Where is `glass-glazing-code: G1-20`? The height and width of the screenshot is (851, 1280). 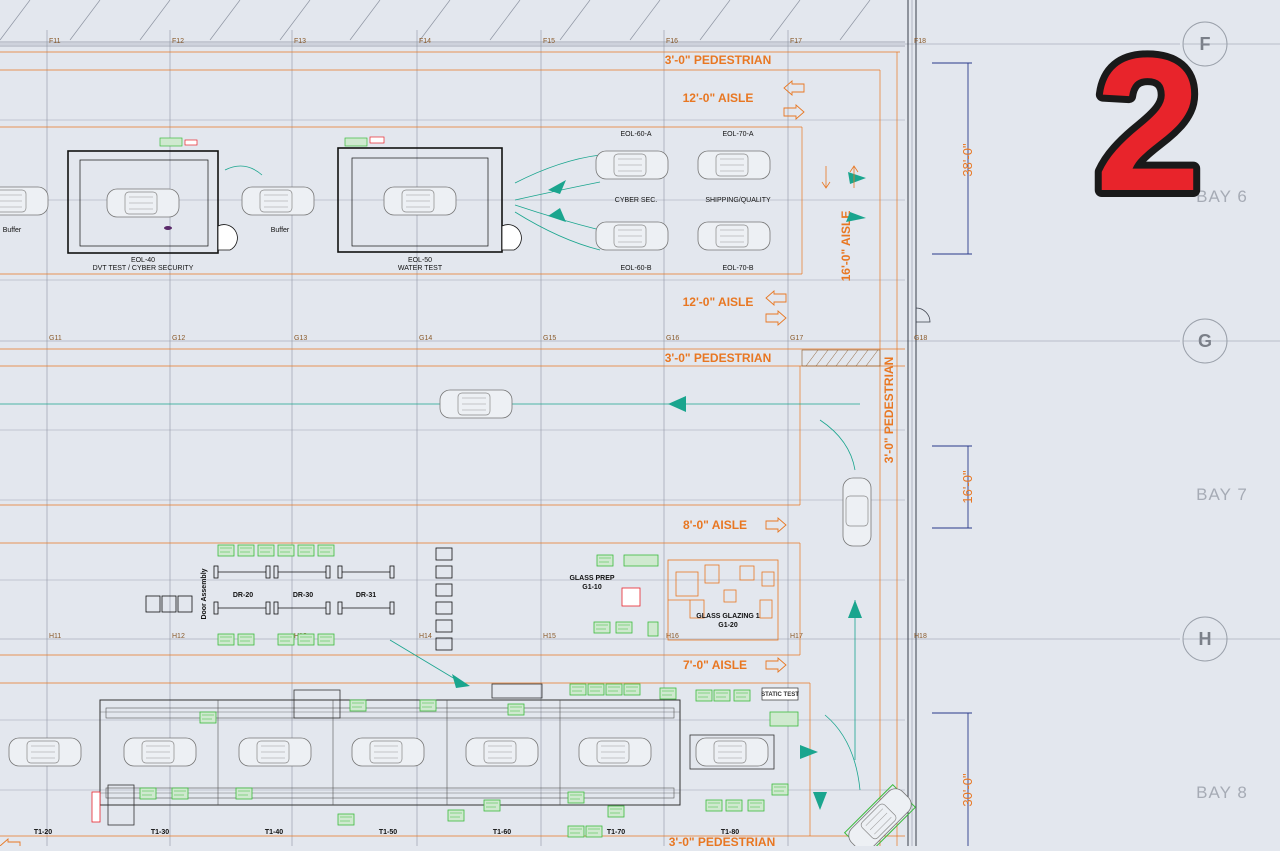
glass-glazing-code: G1-20 is located at coordinates (728, 625).